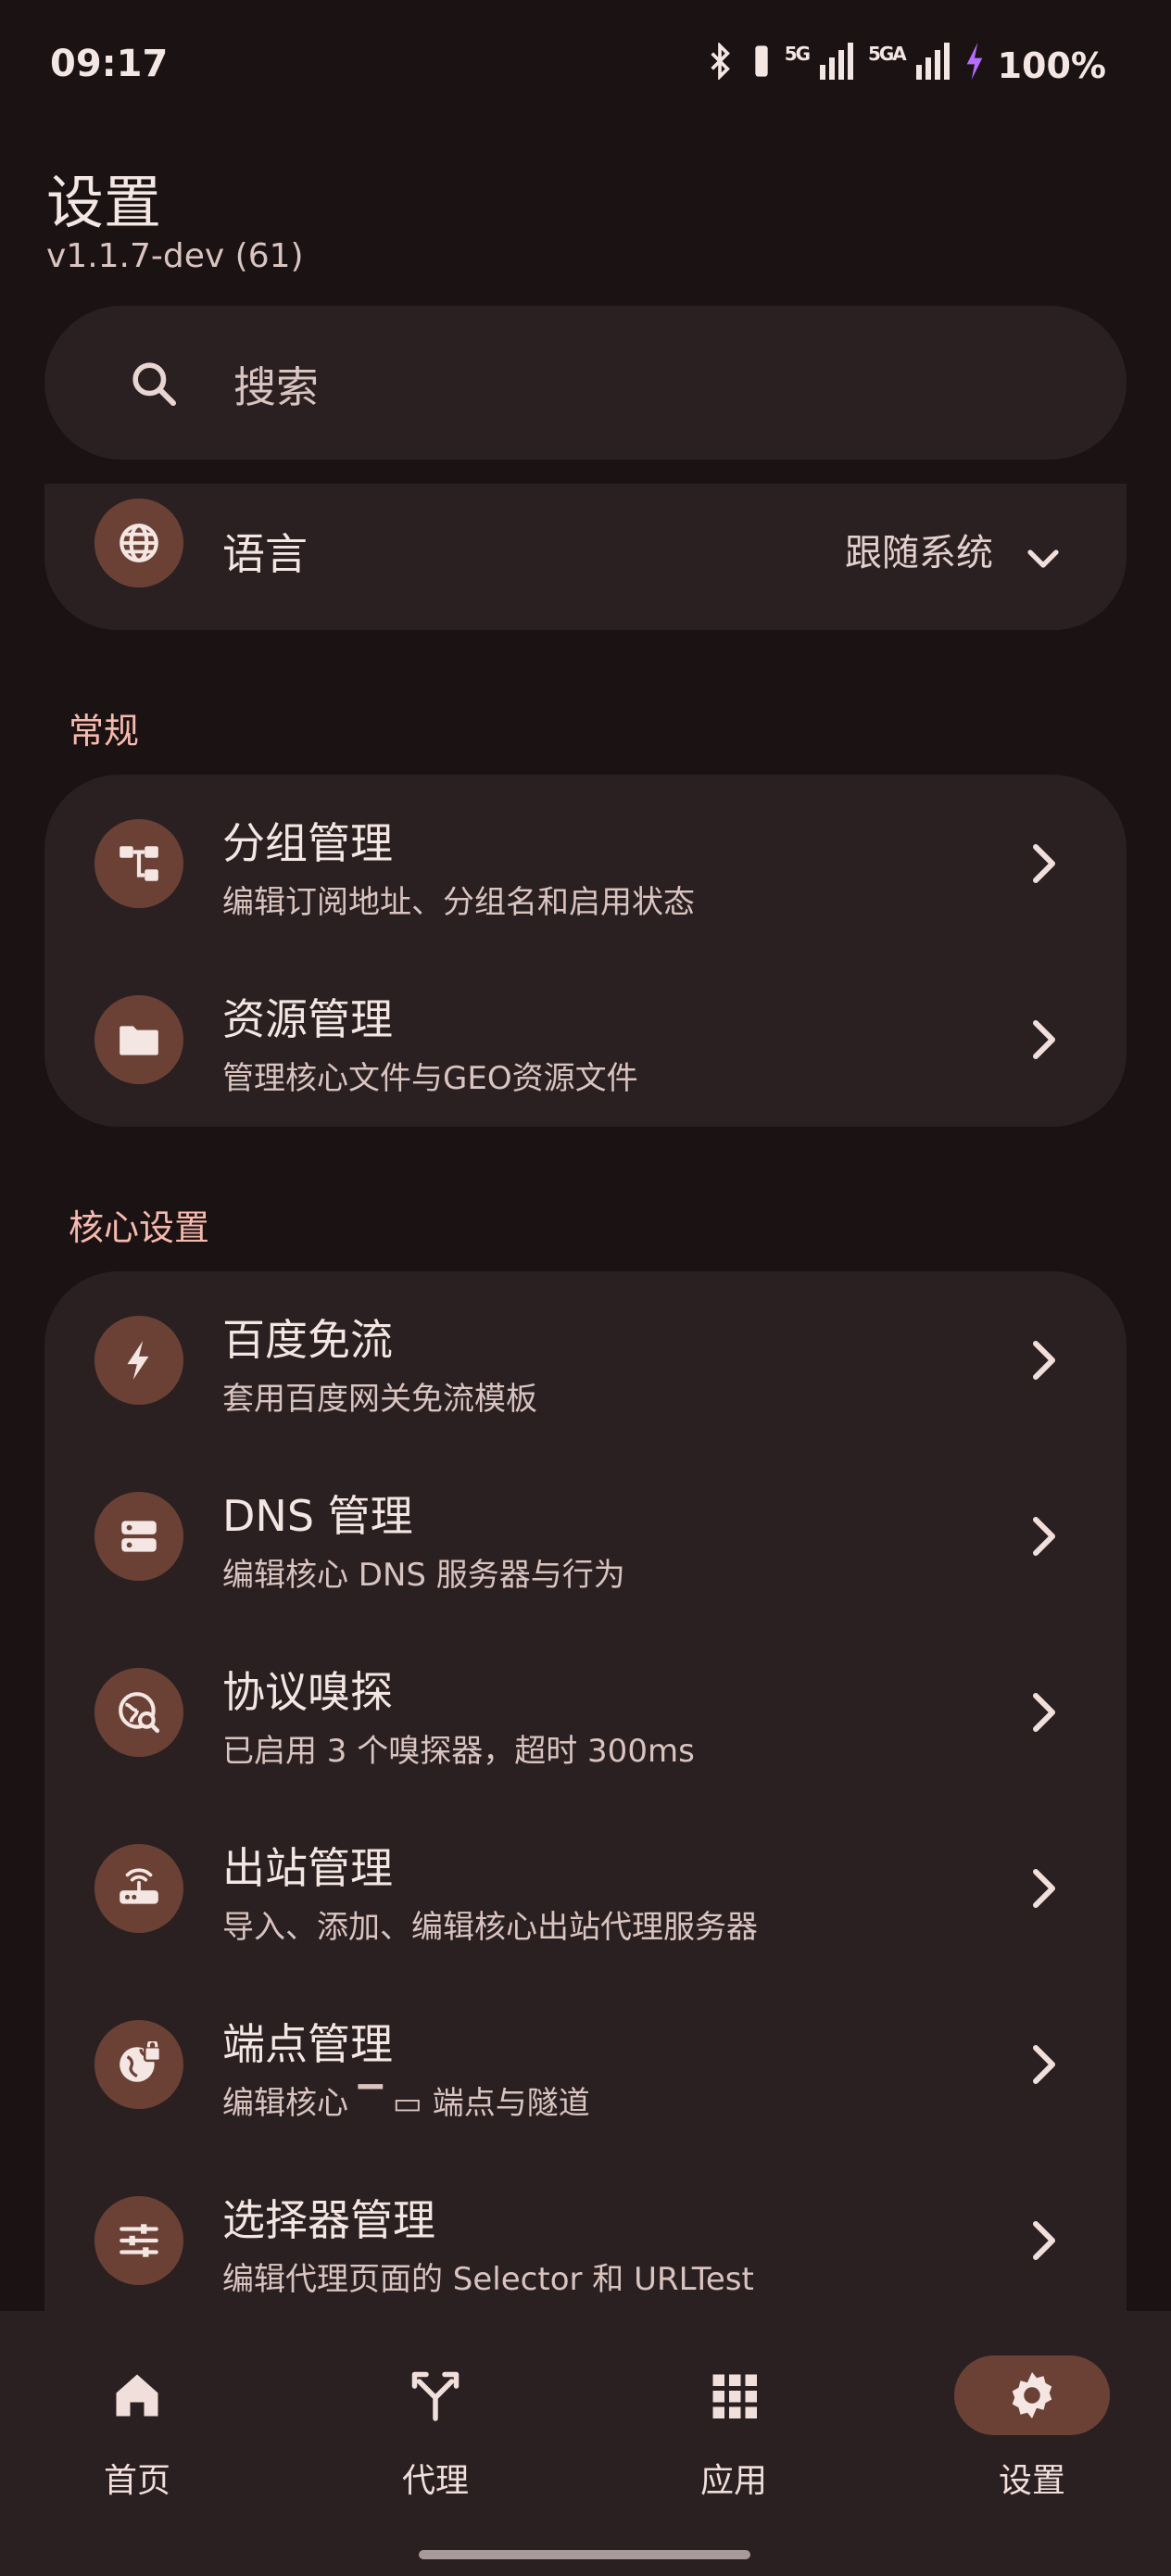 This screenshot has height=2576, width=1171. What do you see at coordinates (139, 2065) in the screenshot?
I see `globe-lock-icon` at bounding box center [139, 2065].